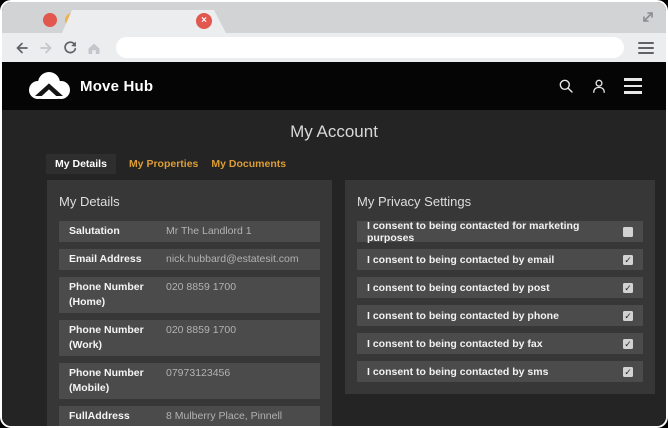  What do you see at coordinates (248, 164) in the screenshot?
I see `tab-my-documents: My Documents` at bounding box center [248, 164].